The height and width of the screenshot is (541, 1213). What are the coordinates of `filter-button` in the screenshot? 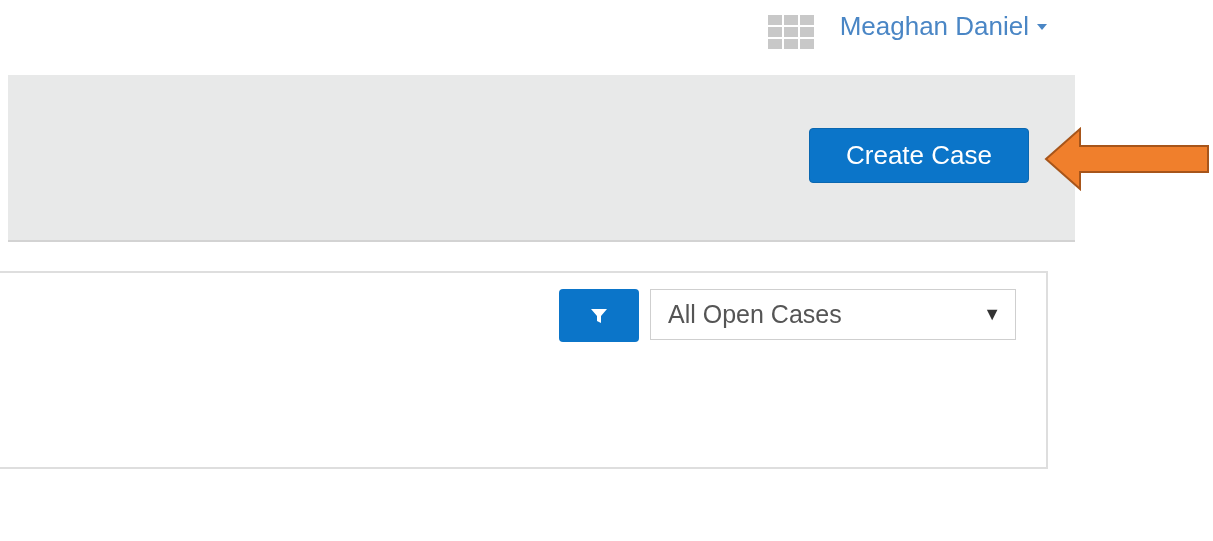 It's located at (599, 315).